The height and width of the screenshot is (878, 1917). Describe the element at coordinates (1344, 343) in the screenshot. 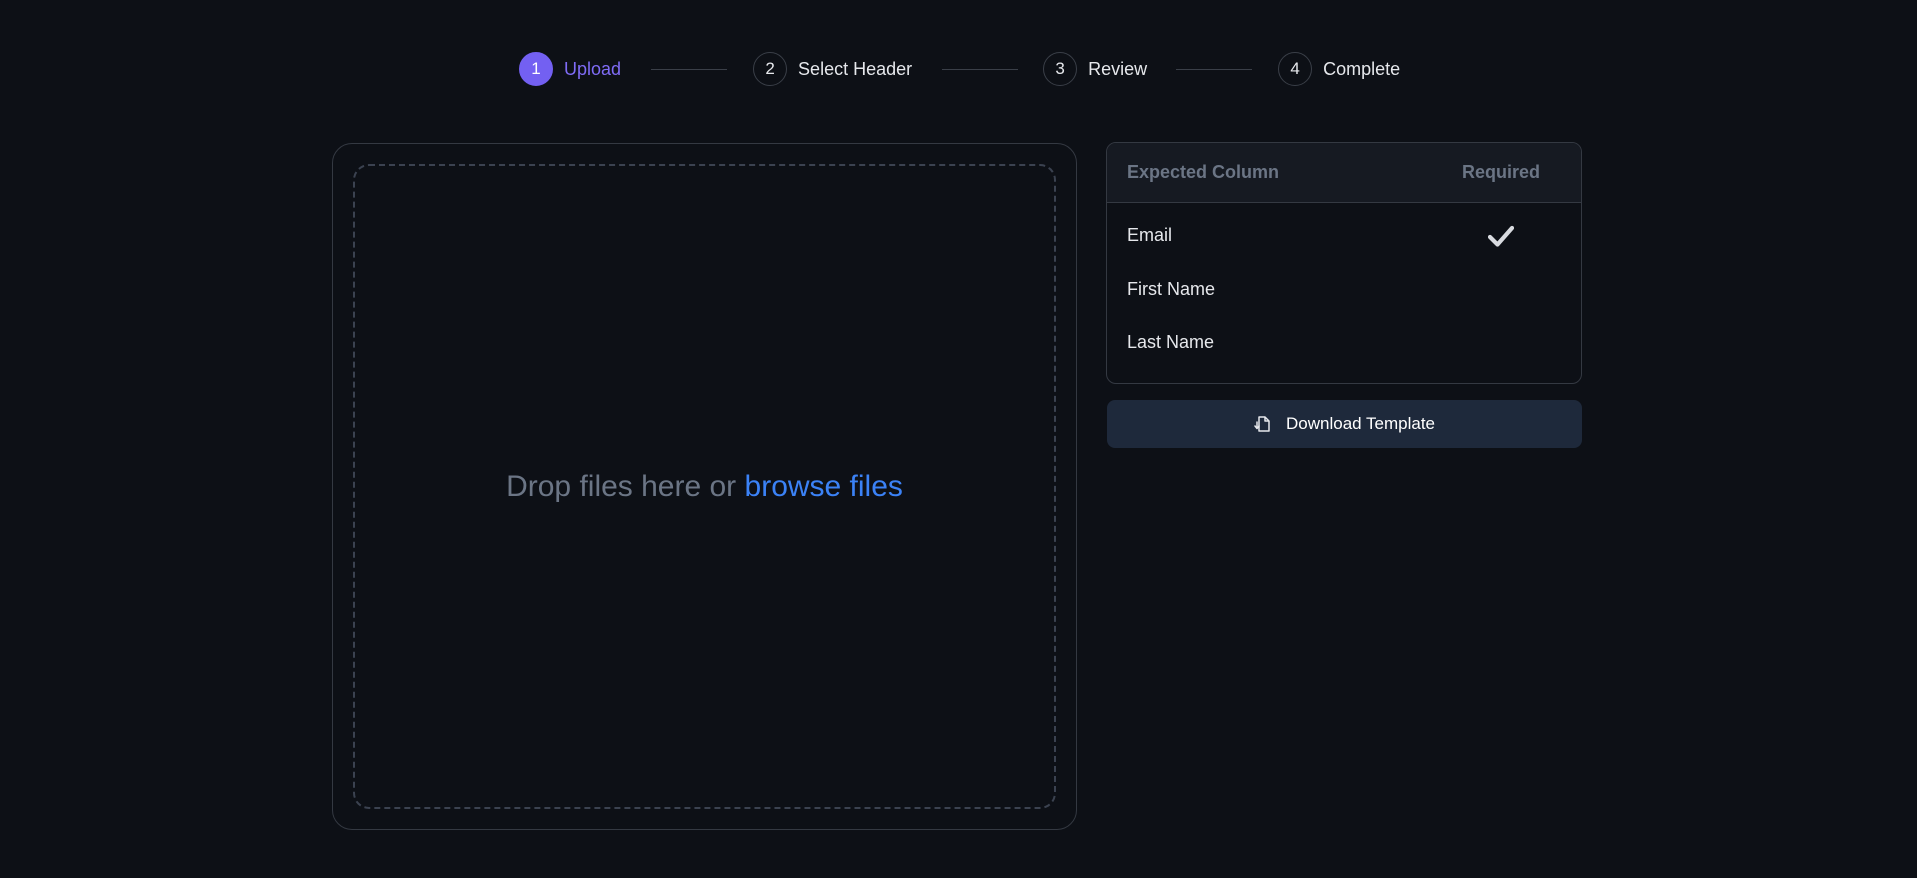

I see `table-row: Last Name` at that location.